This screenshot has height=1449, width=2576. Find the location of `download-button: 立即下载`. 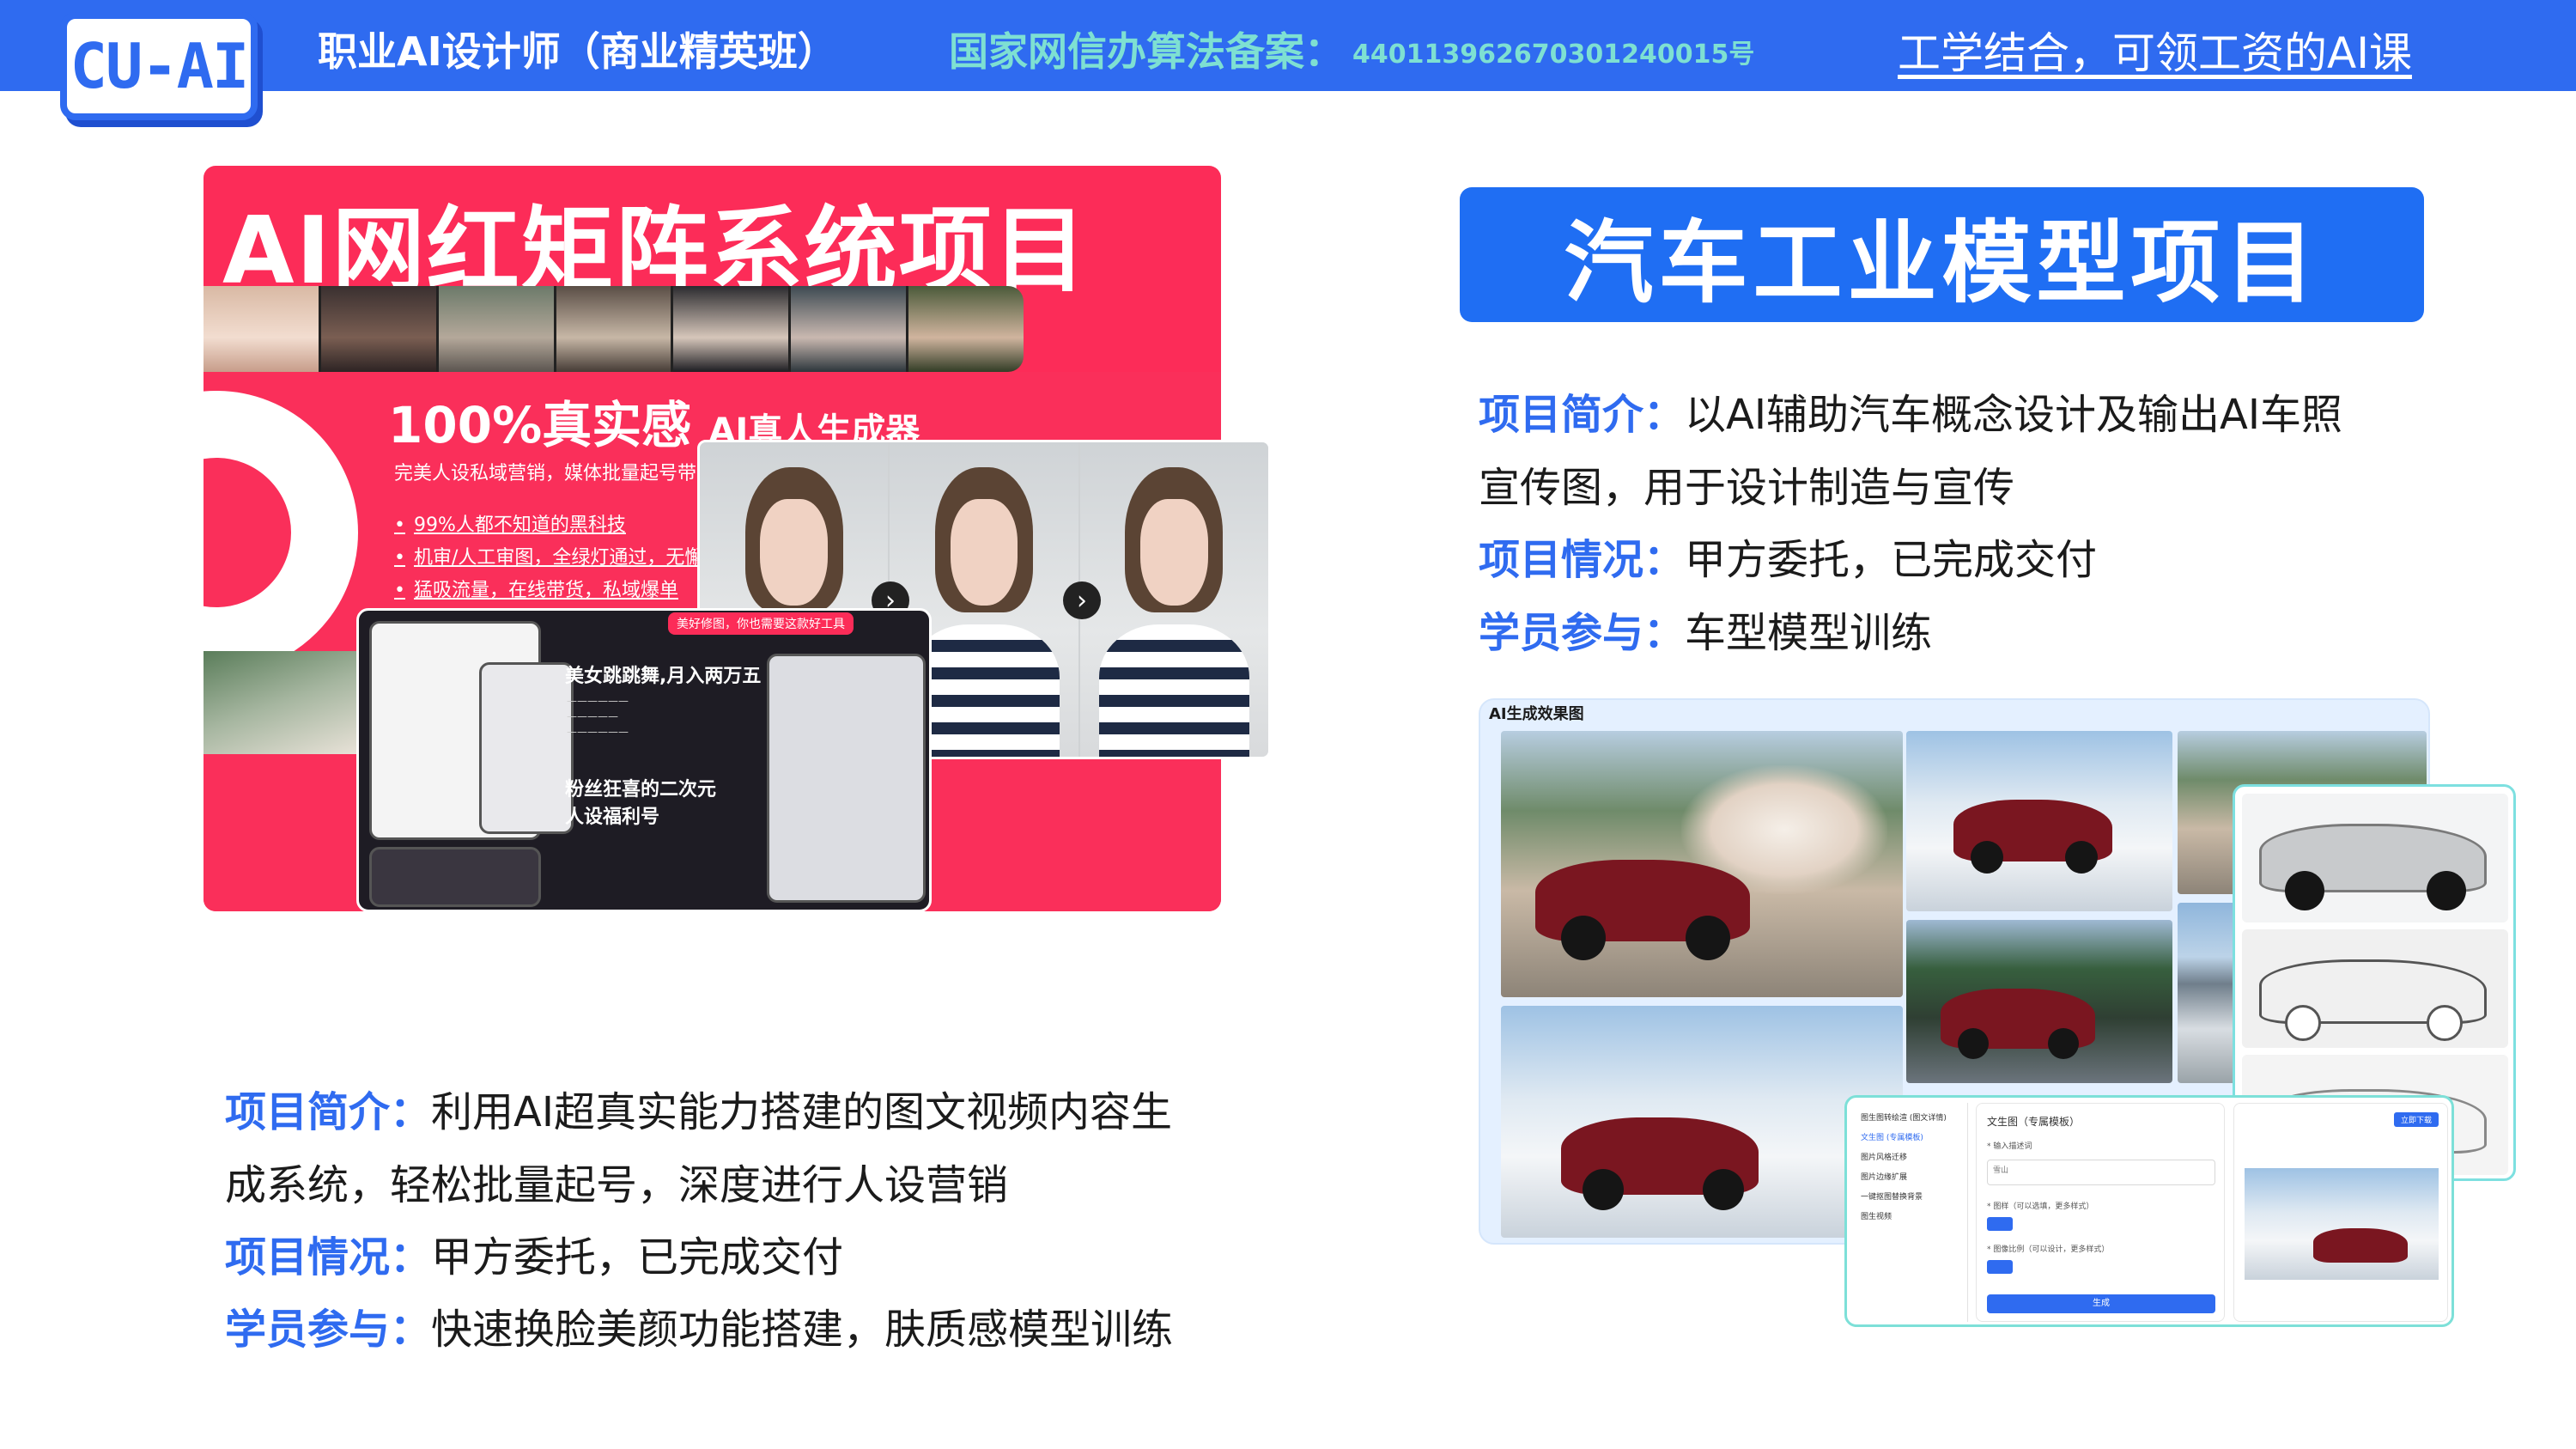

download-button: 立即下载 is located at coordinates (2416, 1119).